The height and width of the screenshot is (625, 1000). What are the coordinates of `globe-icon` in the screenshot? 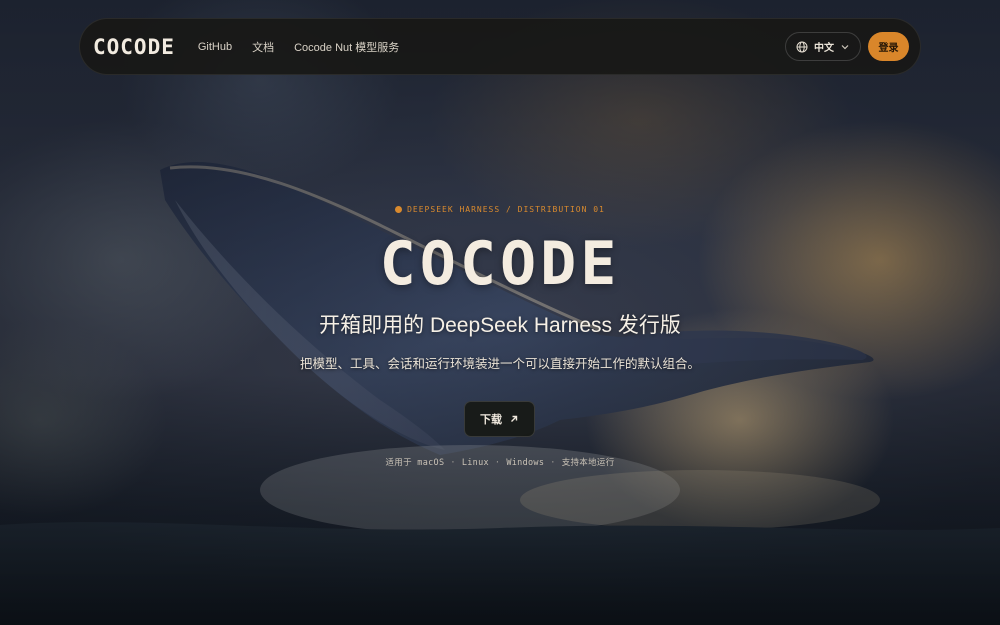 It's located at (802, 46).